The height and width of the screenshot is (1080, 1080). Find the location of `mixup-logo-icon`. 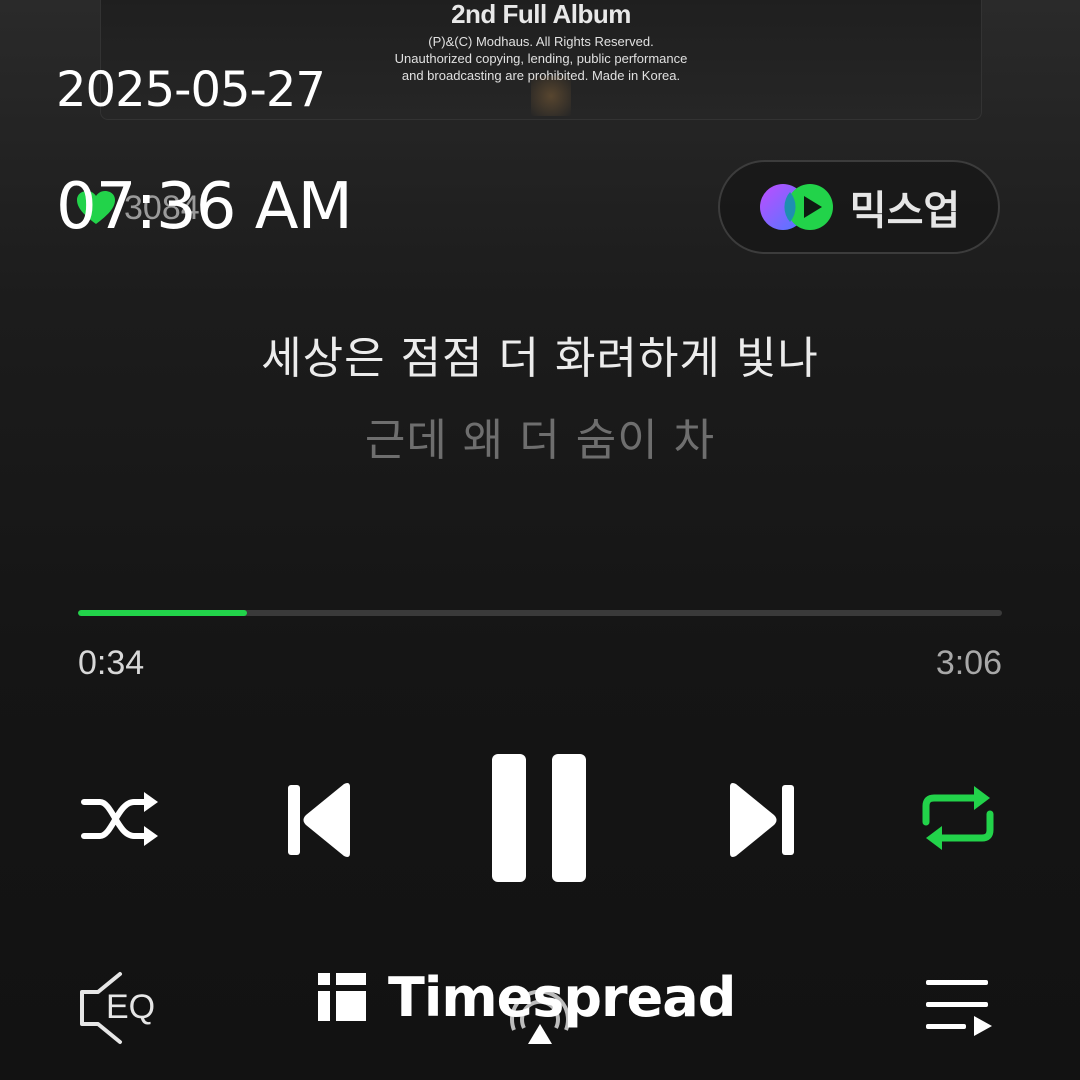

mixup-logo-icon is located at coordinates (796, 207).